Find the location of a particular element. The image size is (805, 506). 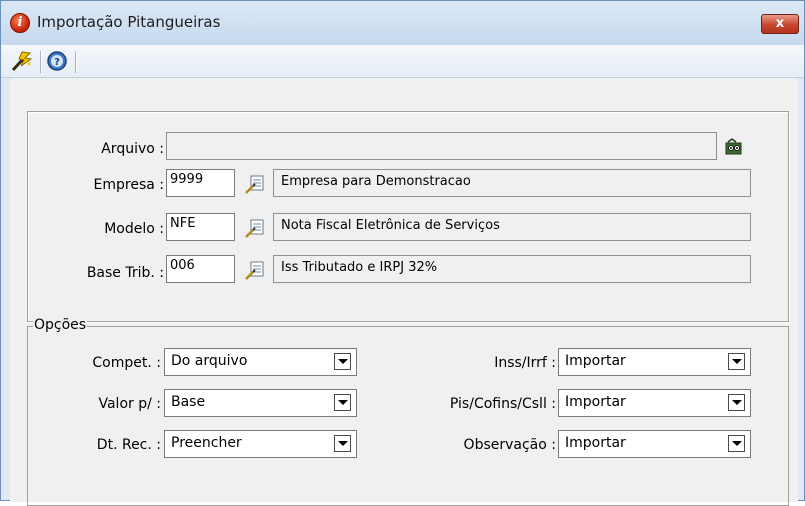

valor-select-value: Base is located at coordinates (188, 402).